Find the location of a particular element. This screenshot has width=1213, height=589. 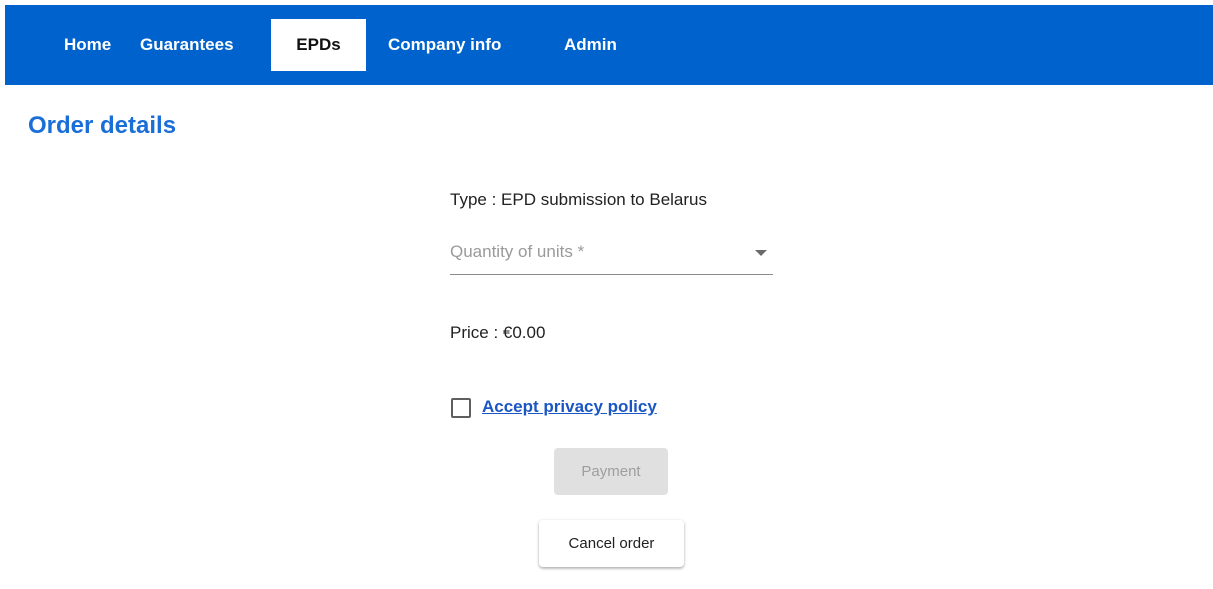

quantity-select-placeholder: Quantity of units * is located at coordinates (517, 251).